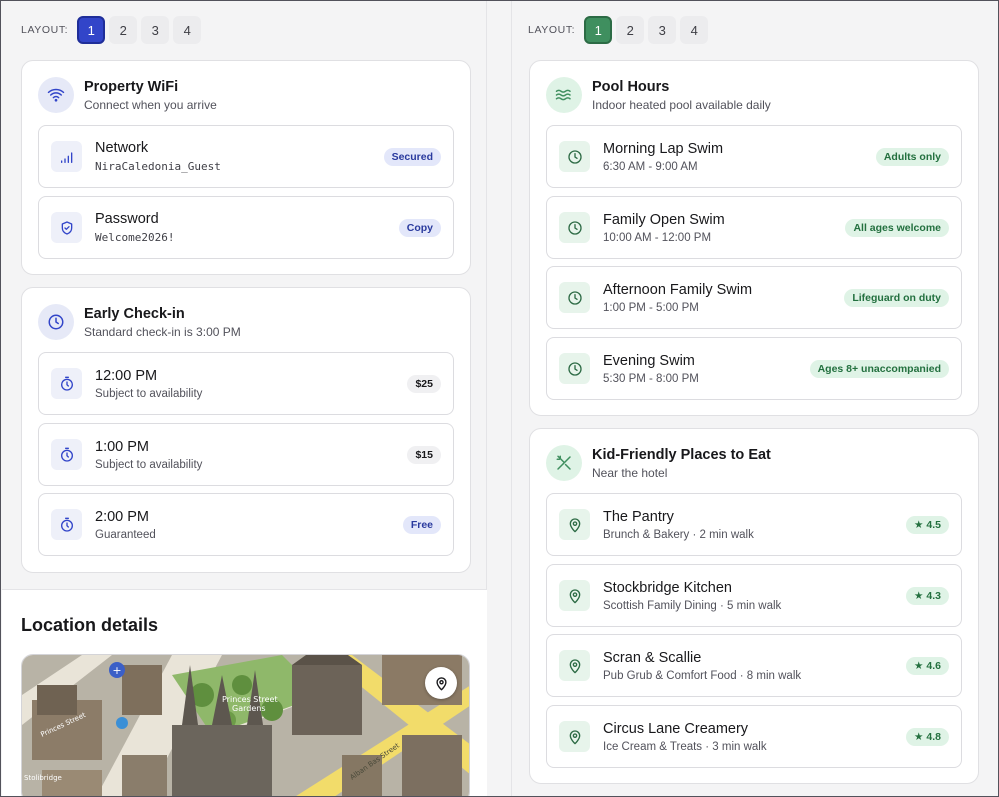  What do you see at coordinates (56, 95) in the screenshot?
I see `wifi-icon` at bounding box center [56, 95].